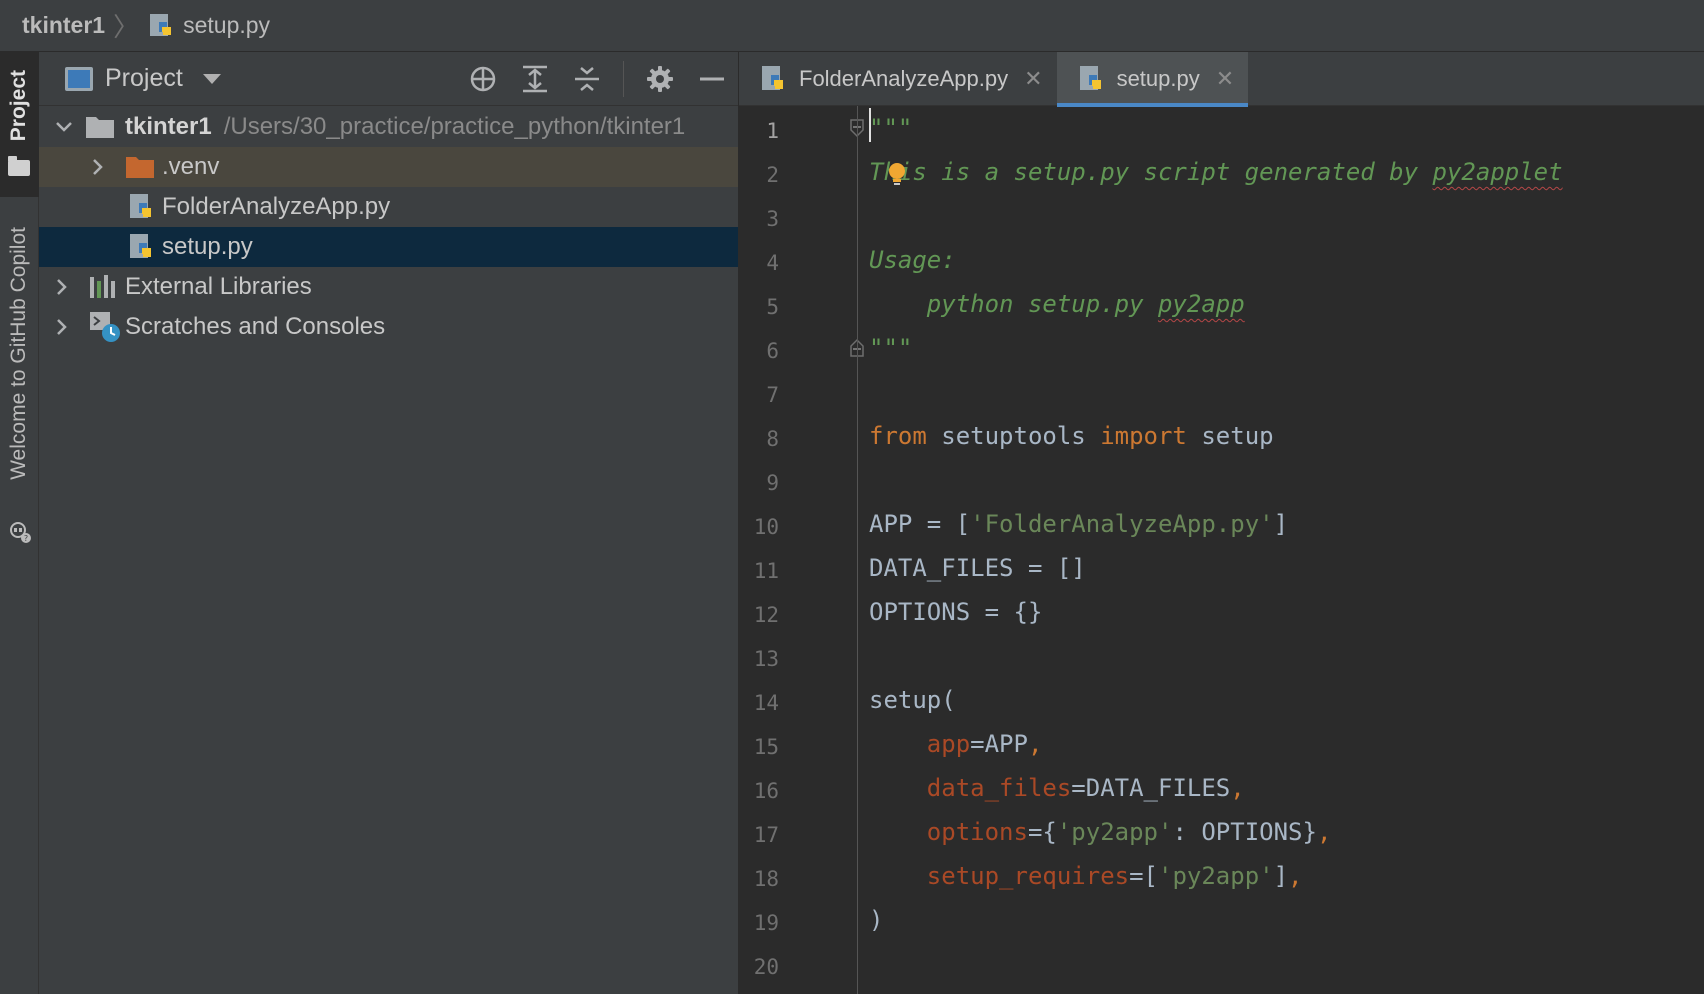 Image resolution: width=1704 pixels, height=994 pixels. Describe the element at coordinates (999, 788) in the screenshot. I see `keyword-argument: data_files` at that location.